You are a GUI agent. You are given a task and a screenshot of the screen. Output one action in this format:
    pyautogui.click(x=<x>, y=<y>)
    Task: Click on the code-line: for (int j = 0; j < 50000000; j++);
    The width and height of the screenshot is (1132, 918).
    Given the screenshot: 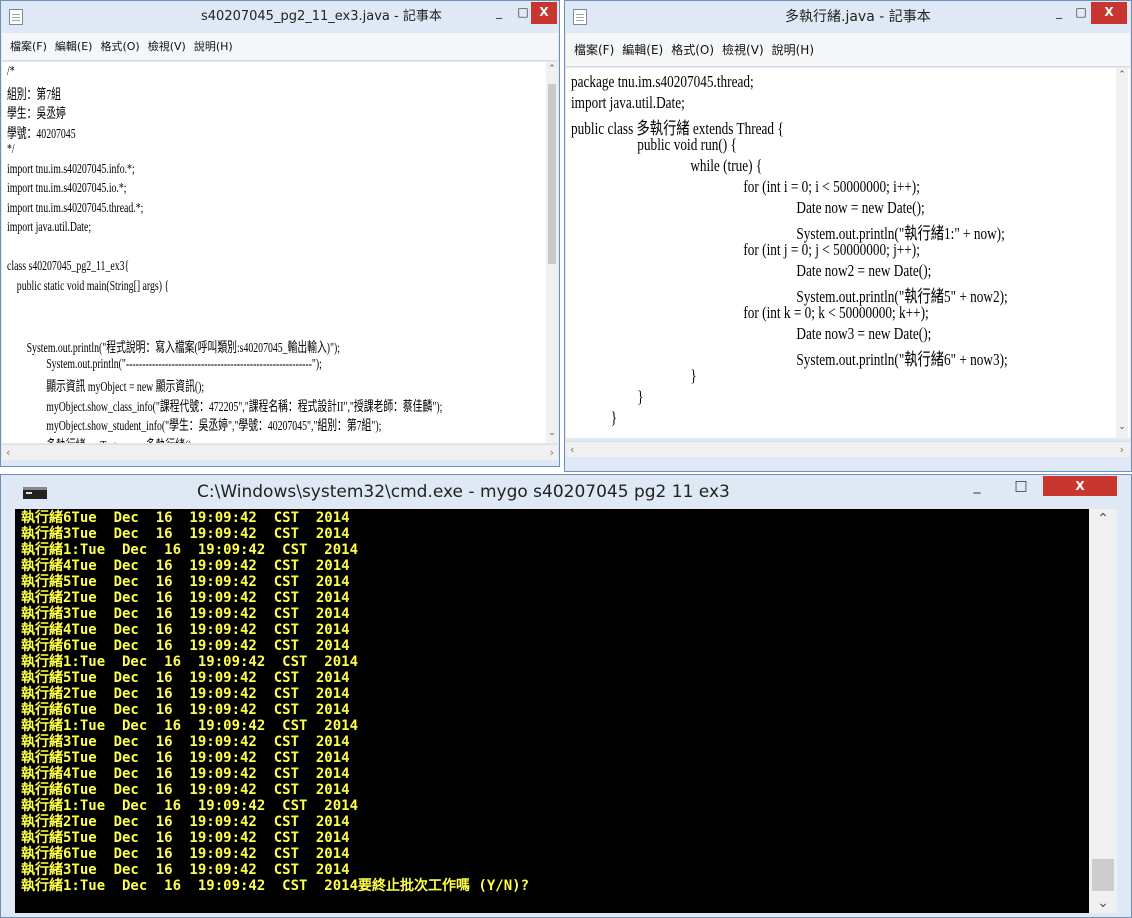 What is the action you would take?
    pyautogui.click(x=745, y=249)
    